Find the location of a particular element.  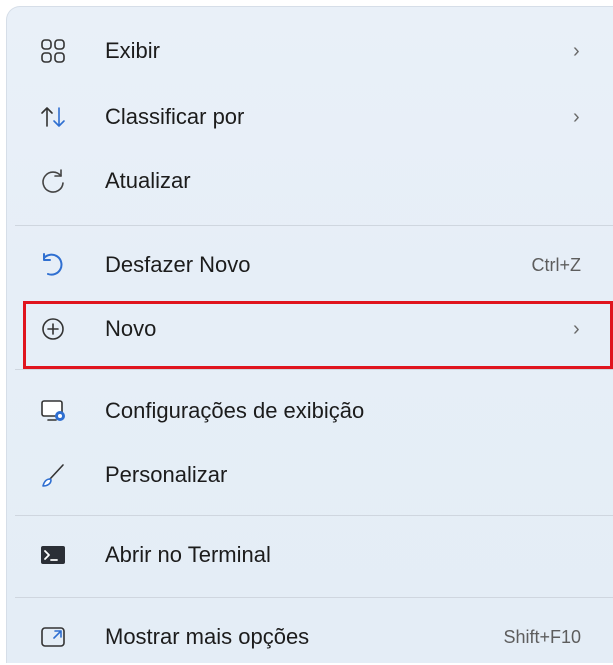

menu-item-configuracoes-de-exibicao: Configurações de exibição is located at coordinates (312, 411).